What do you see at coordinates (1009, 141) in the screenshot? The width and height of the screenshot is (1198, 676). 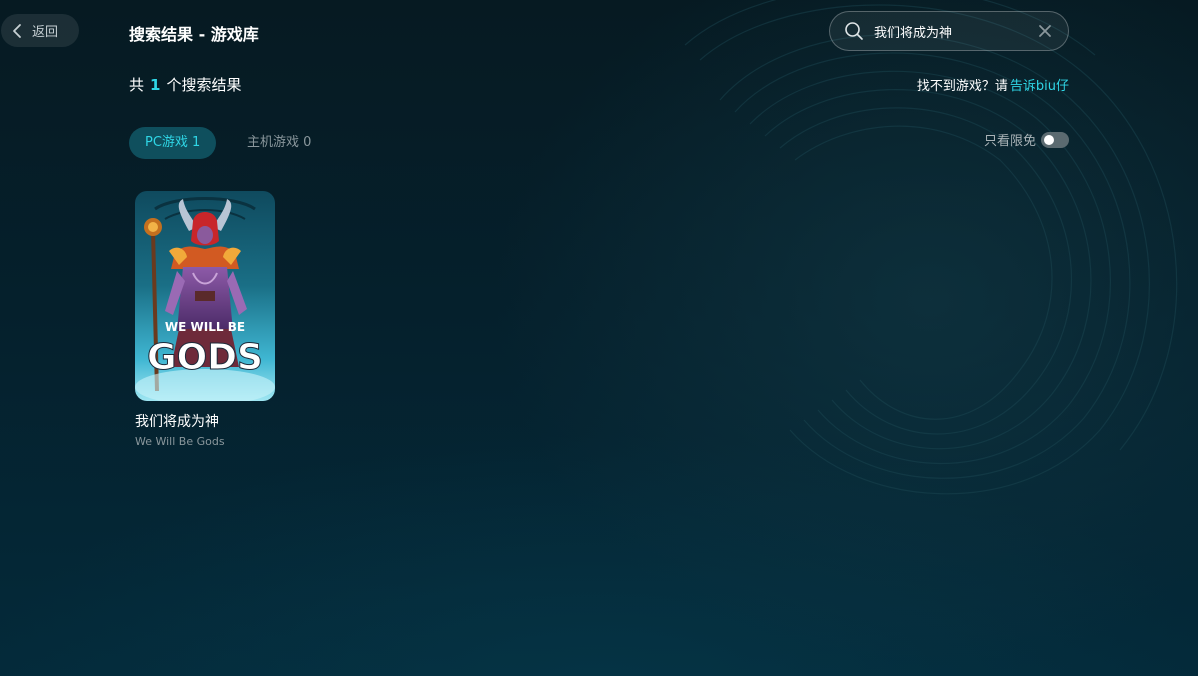 I see `free-only-label: 只看限免` at bounding box center [1009, 141].